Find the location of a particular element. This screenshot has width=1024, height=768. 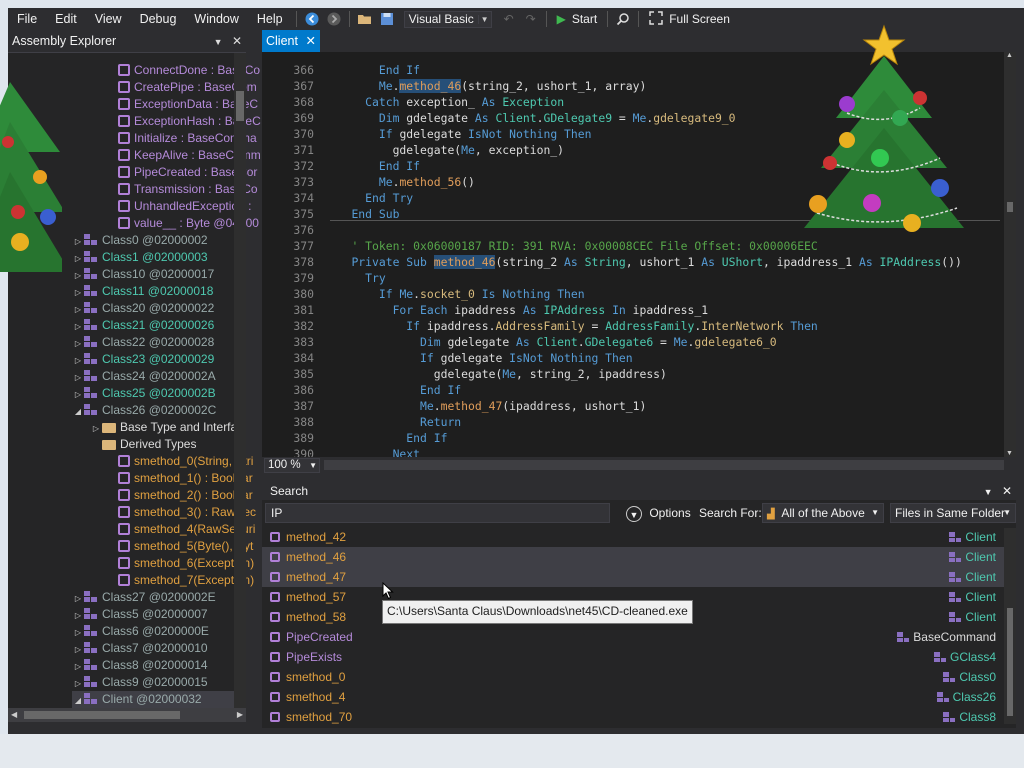

tree-class-node: ▷ Class22 @02000028 is located at coordinates (143, 342).